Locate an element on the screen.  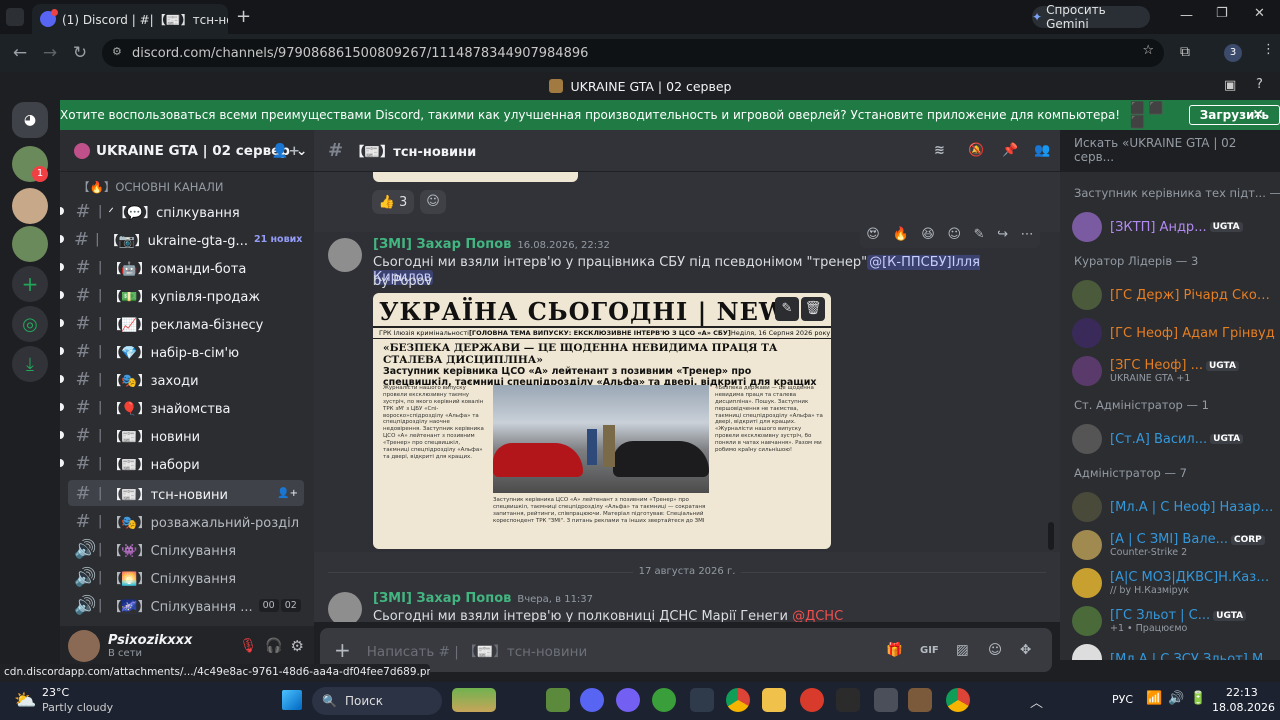
taskbar-app-photo-icon is located at coordinates (920, 700).